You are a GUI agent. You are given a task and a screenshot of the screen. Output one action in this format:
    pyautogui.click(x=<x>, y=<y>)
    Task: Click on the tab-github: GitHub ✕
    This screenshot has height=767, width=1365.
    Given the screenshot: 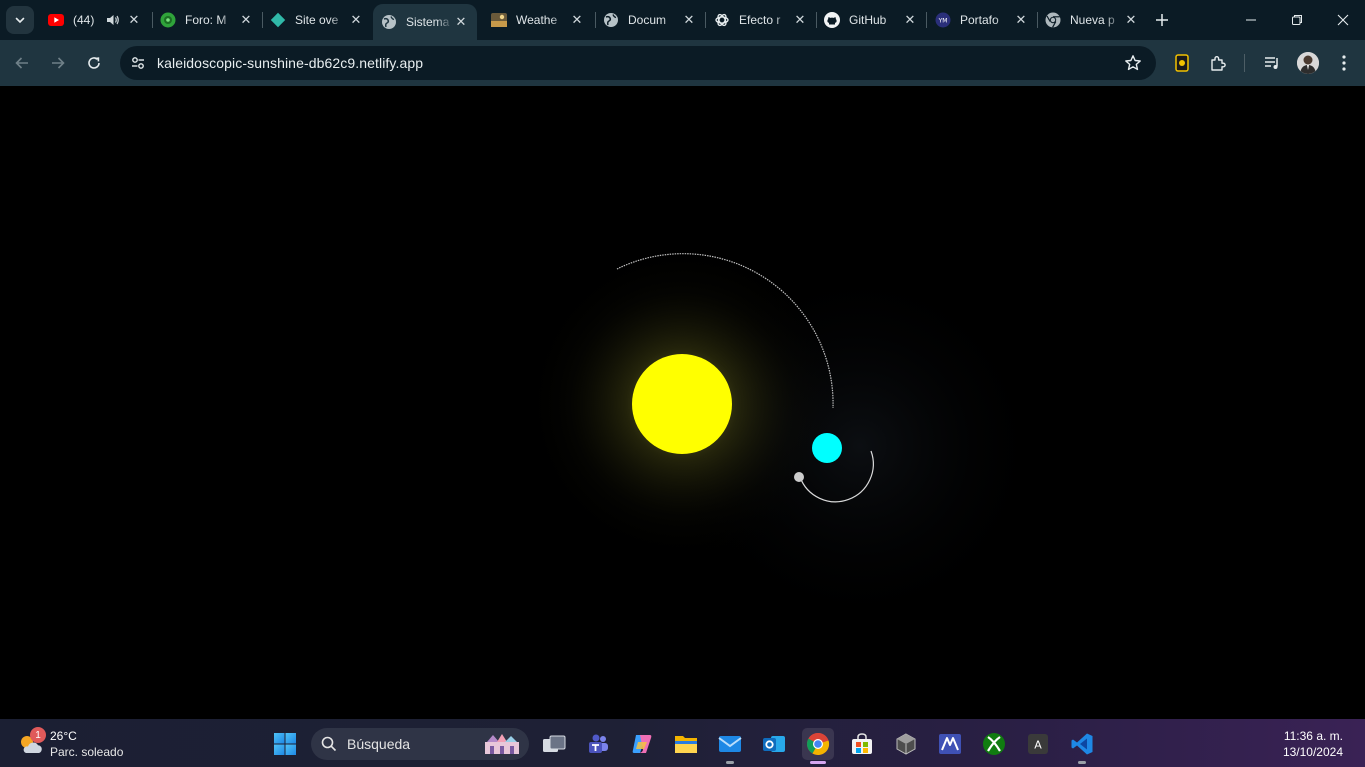 What is the action you would take?
    pyautogui.click(x=871, y=20)
    